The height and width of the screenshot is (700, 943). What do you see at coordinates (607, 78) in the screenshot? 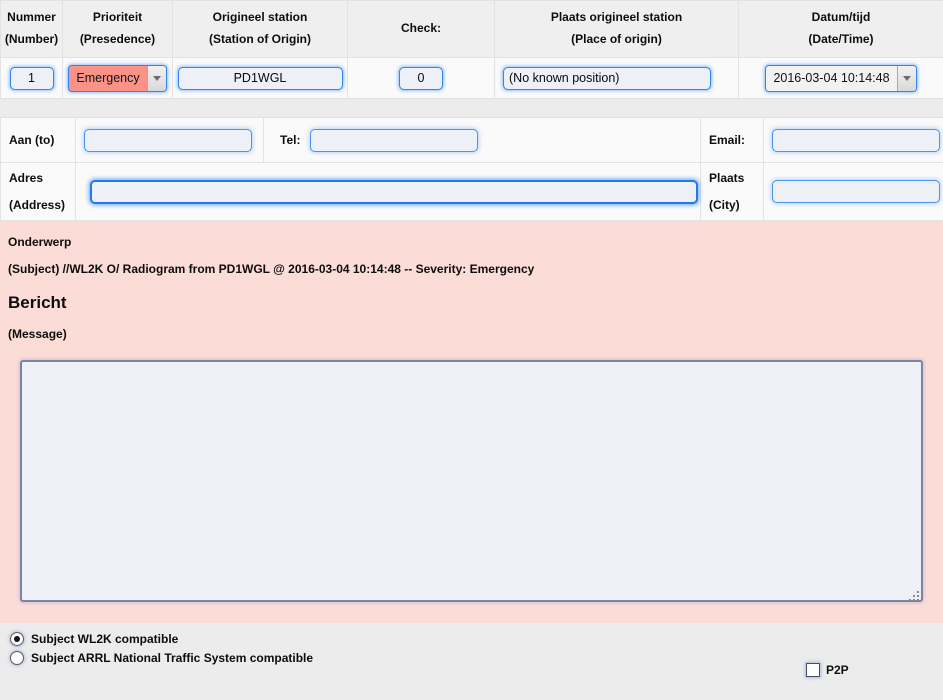
I see `place-of-origin-input` at bounding box center [607, 78].